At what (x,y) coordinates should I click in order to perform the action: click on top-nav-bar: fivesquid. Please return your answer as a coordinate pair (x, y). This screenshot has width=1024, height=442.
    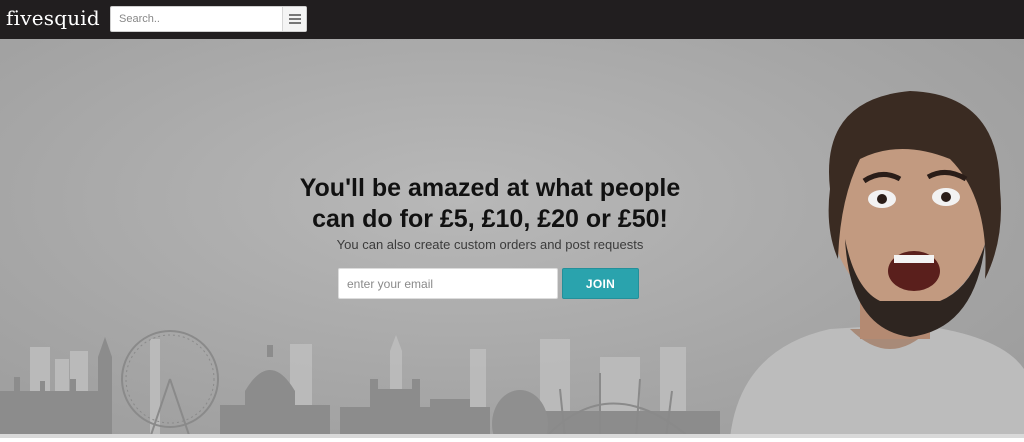
    Looking at the image, I should click on (512, 19).